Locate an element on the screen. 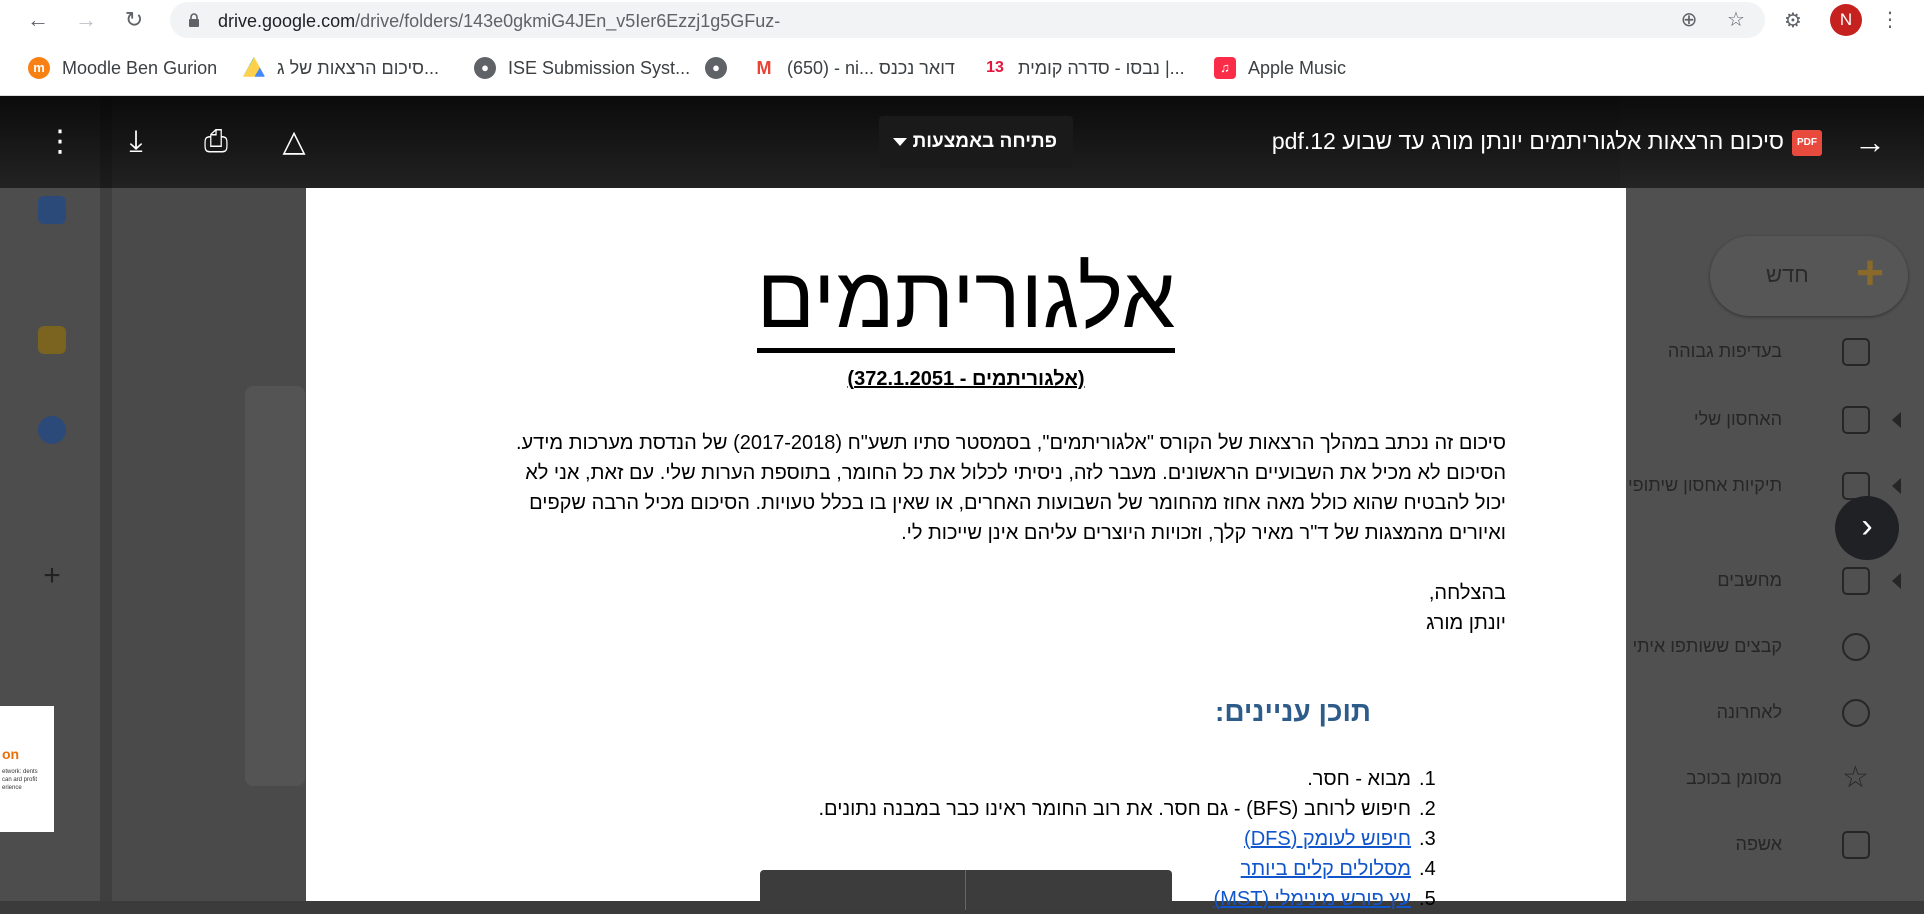  shared-with-me-icon is located at coordinates (1856, 647).